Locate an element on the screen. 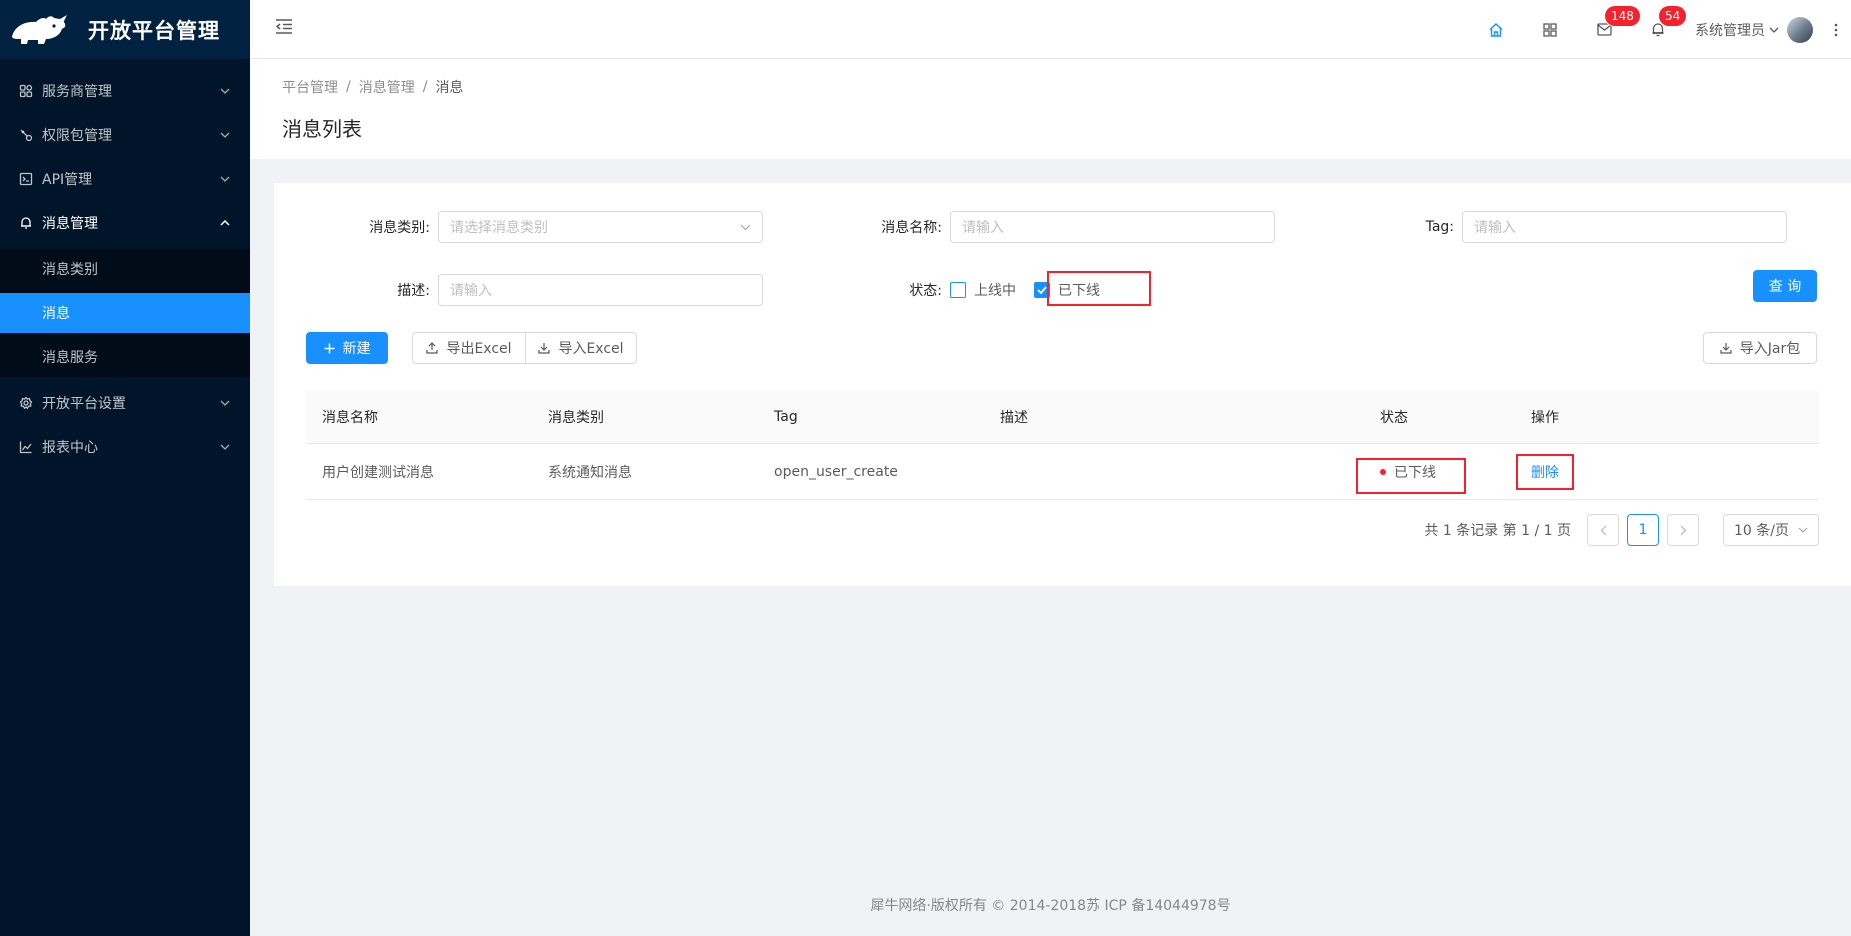 Image resolution: width=1851 pixels, height=936 pixels. sidebar-item-message-service: 消息服务 is located at coordinates (125, 357).